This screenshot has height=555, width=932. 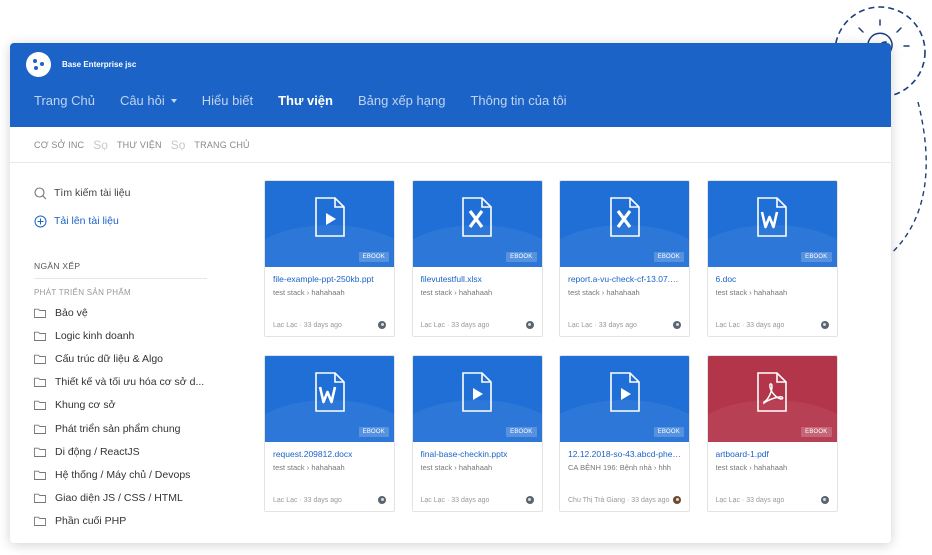 What do you see at coordinates (772, 279) in the screenshot?
I see `file-name-link: 6.doc` at bounding box center [772, 279].